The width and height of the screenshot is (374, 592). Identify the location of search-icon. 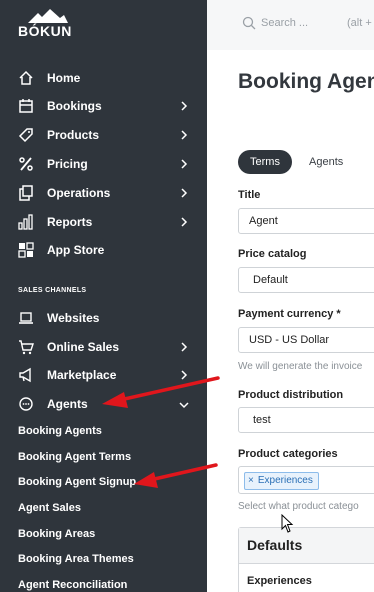
(249, 23).